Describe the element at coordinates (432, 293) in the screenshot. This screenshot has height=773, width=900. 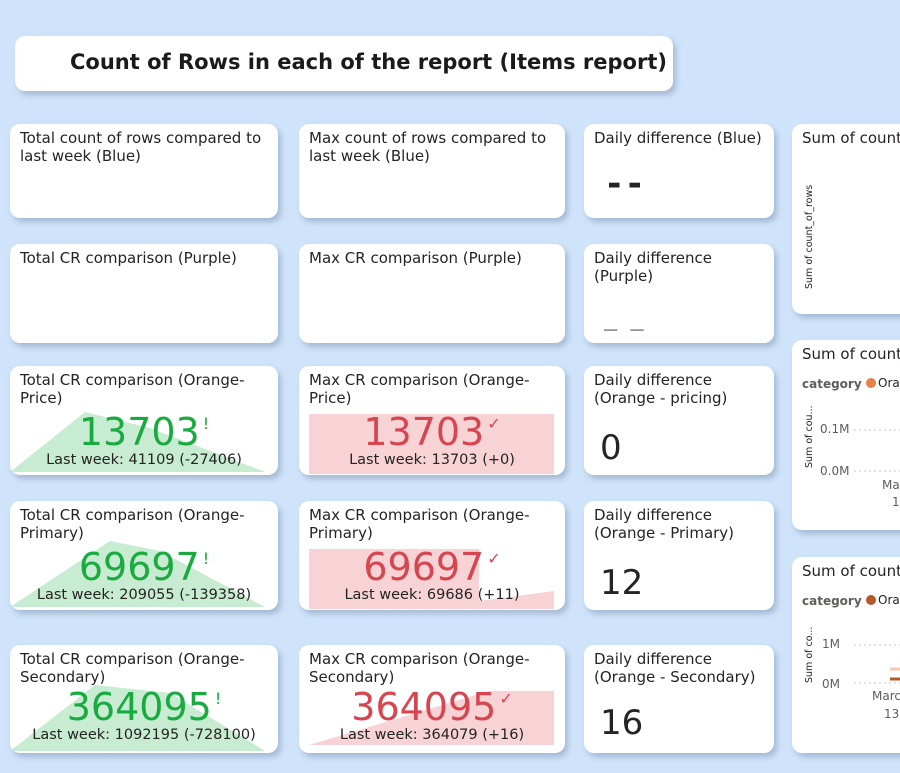
I see `card-max-purple: Max CR comparison (Purple)` at that location.